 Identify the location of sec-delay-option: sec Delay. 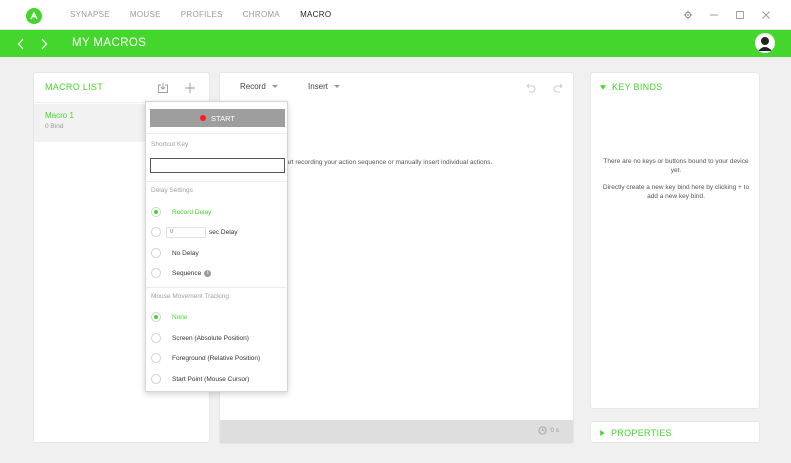
(194, 232).